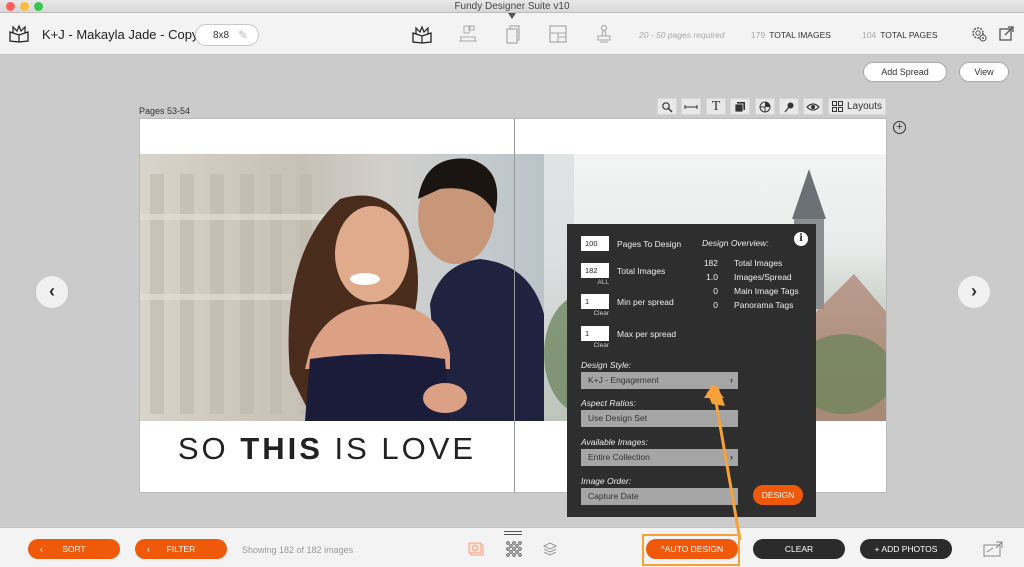  I want to click on filter-button: ‹ FILTER, so click(181, 549).